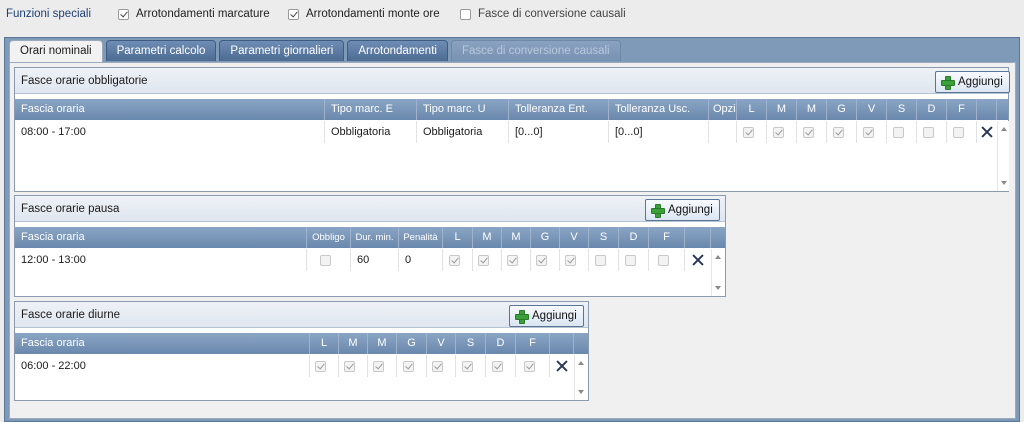  I want to click on cell-delete, so click(562, 366).